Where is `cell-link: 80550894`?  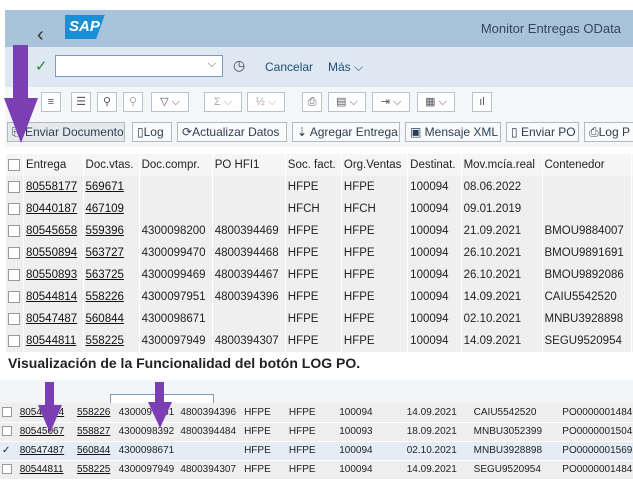 cell-link: 80550894 is located at coordinates (51, 253).